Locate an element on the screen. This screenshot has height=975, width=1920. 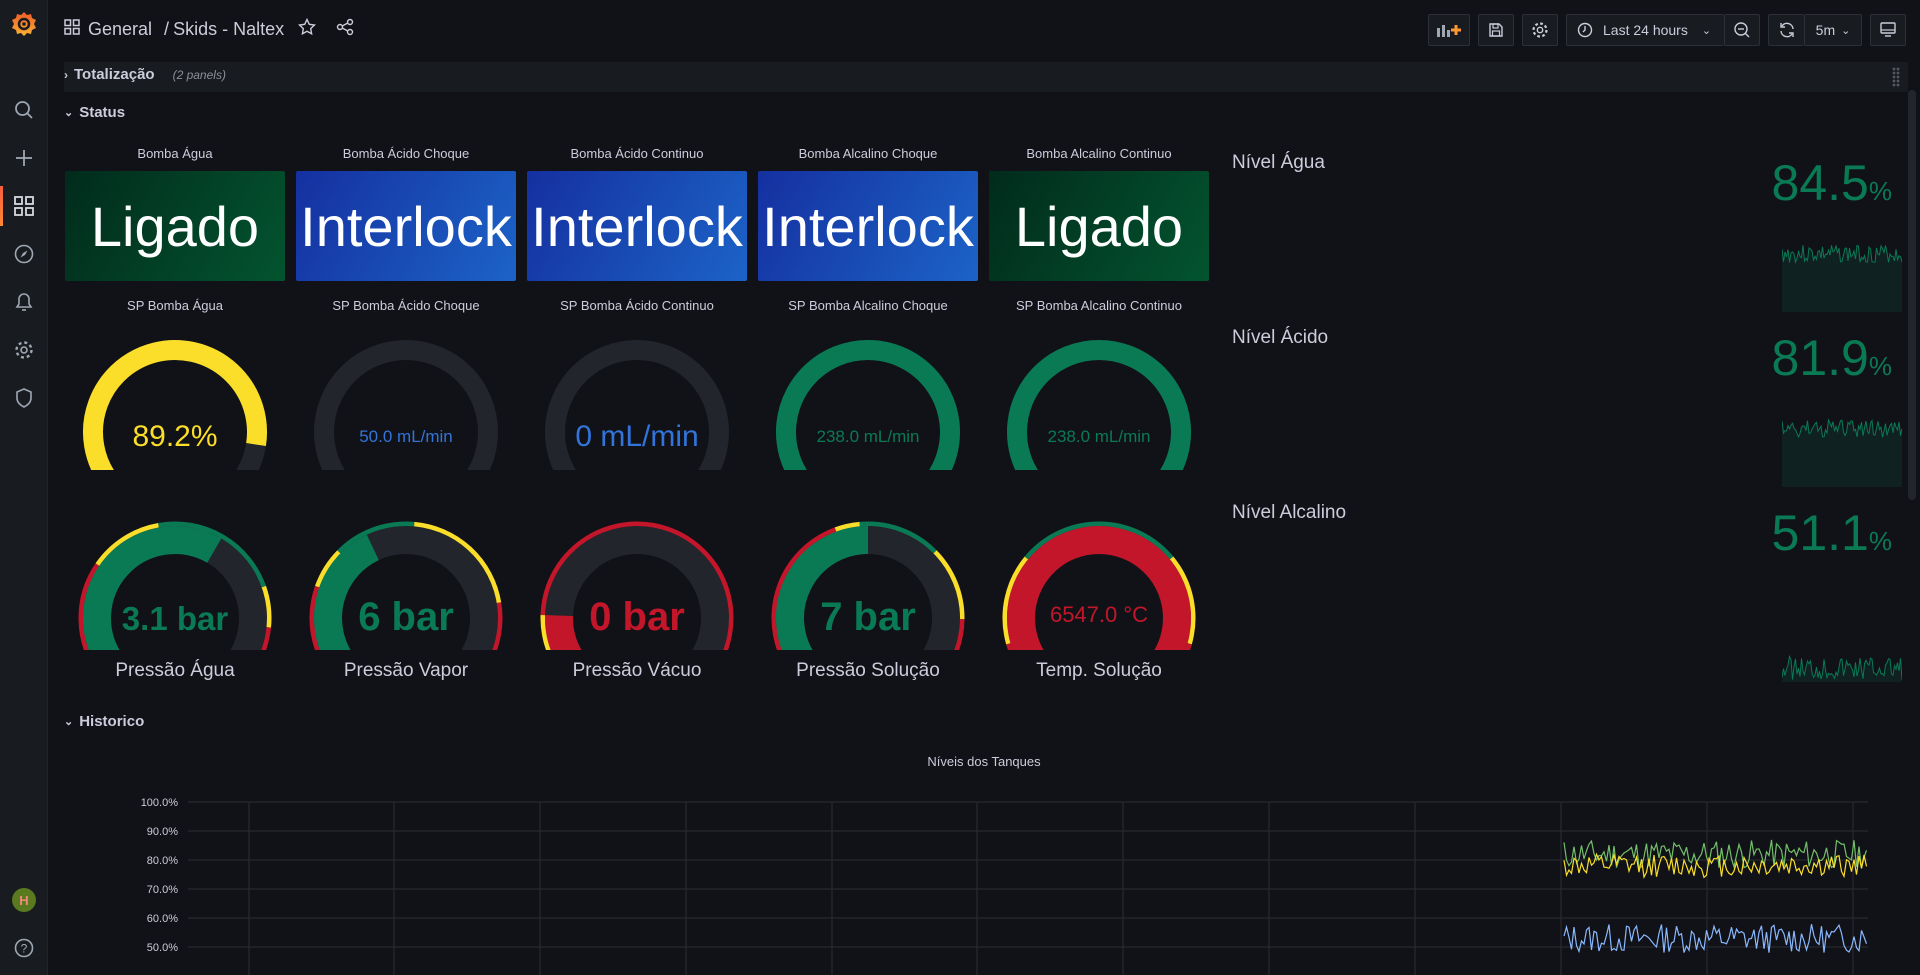
refresh-interval-picker: 5m ⌄ is located at coordinates (1833, 30).